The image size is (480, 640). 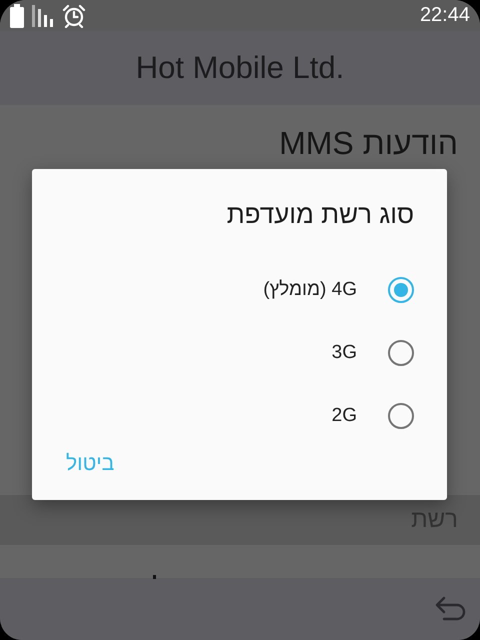 What do you see at coordinates (445, 15) in the screenshot?
I see `clock-time: 22:44` at bounding box center [445, 15].